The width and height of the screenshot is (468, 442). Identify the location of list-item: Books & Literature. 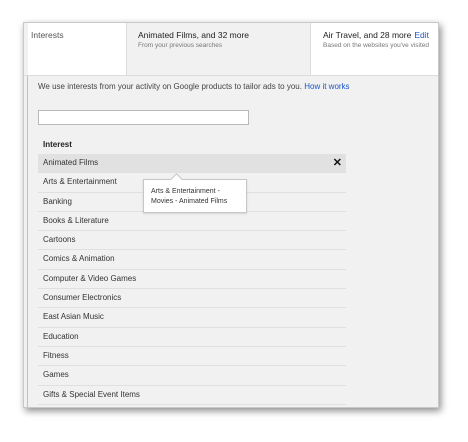
(192, 222).